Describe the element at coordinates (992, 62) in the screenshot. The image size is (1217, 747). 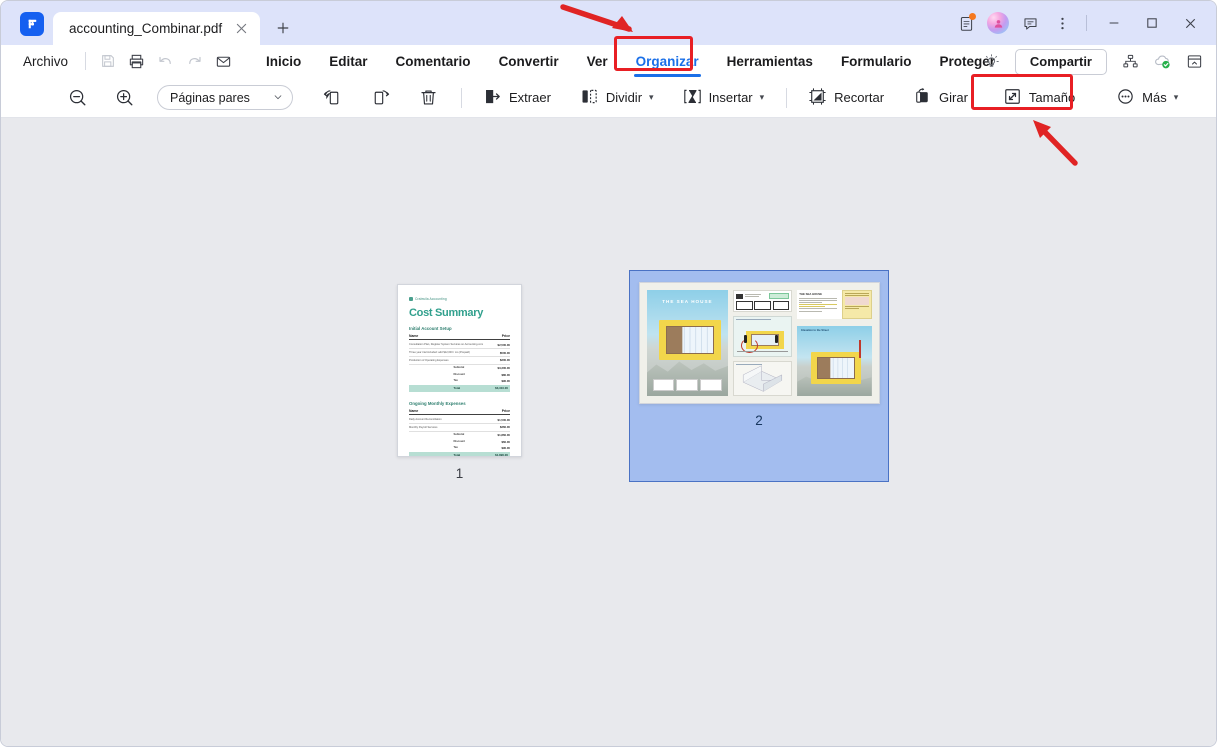
I see `lightbulb-icon` at that location.